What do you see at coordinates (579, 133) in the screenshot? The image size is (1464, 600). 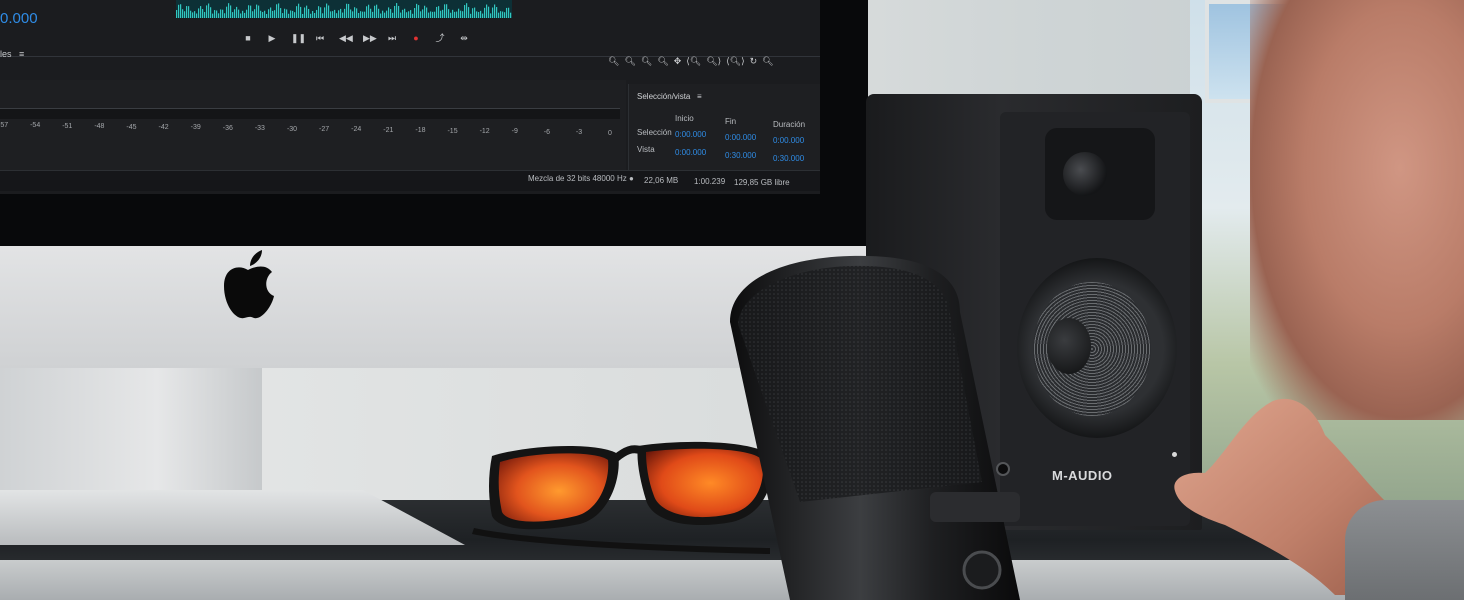 I see `meter-tick-label: -3` at bounding box center [579, 133].